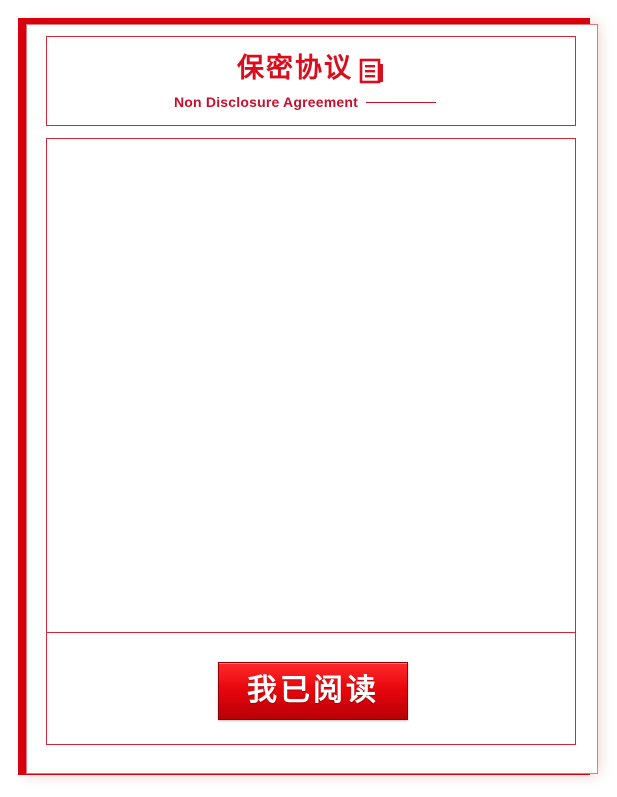 This screenshot has height=797, width=617. Describe the element at coordinates (295, 68) in the screenshot. I see `page-title: 保密协议` at that location.